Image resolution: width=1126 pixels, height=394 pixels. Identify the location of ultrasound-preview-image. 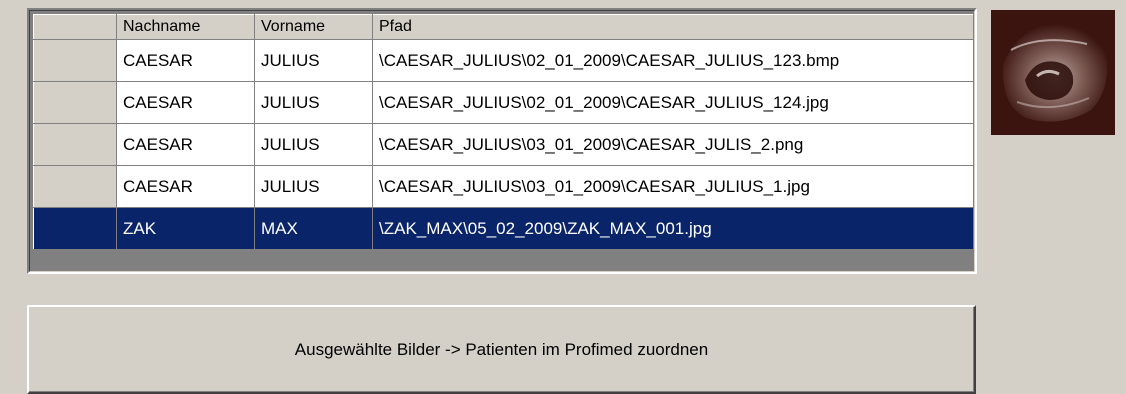
(1053, 72).